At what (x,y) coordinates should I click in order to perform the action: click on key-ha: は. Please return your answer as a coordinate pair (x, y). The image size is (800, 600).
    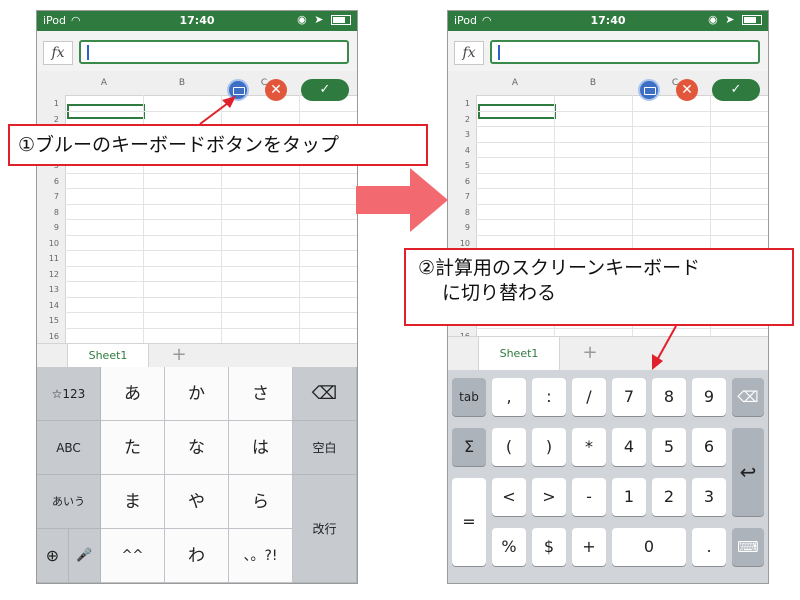
    Looking at the image, I should click on (261, 448).